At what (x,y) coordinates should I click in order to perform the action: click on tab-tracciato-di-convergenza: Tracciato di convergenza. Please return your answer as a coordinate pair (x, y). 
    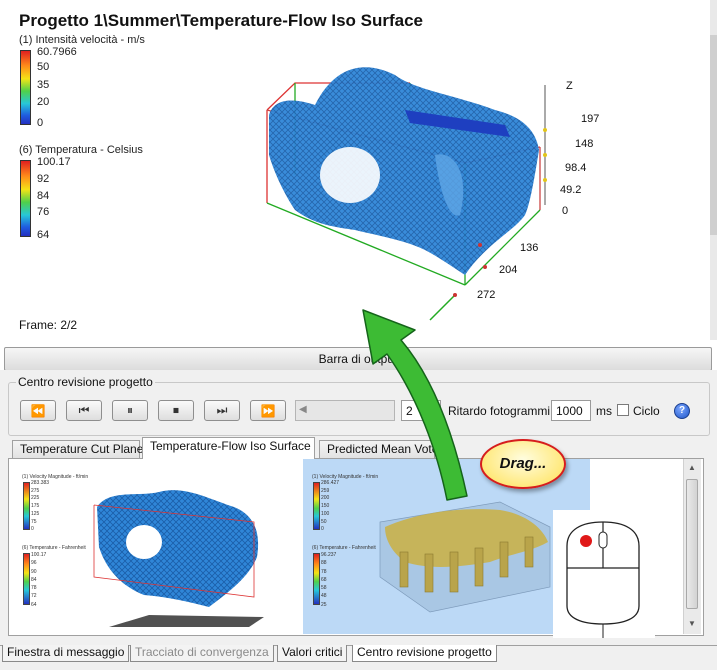
    Looking at the image, I should click on (202, 653).